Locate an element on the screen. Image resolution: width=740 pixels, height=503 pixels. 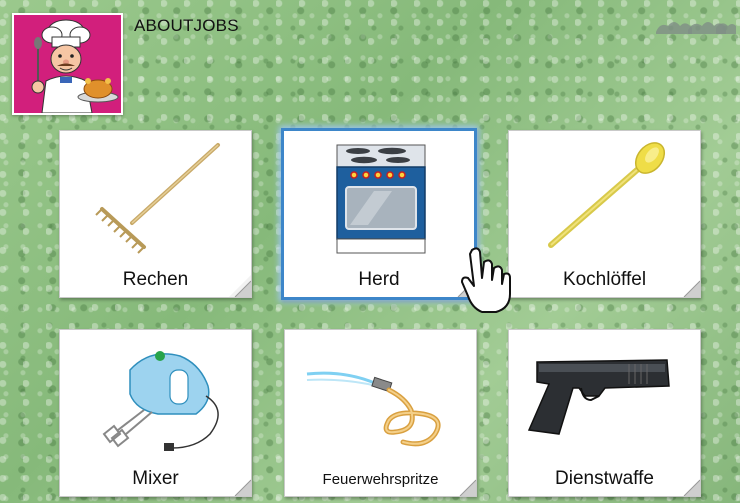
card-label: Dienstwaffe is located at coordinates (604, 478).